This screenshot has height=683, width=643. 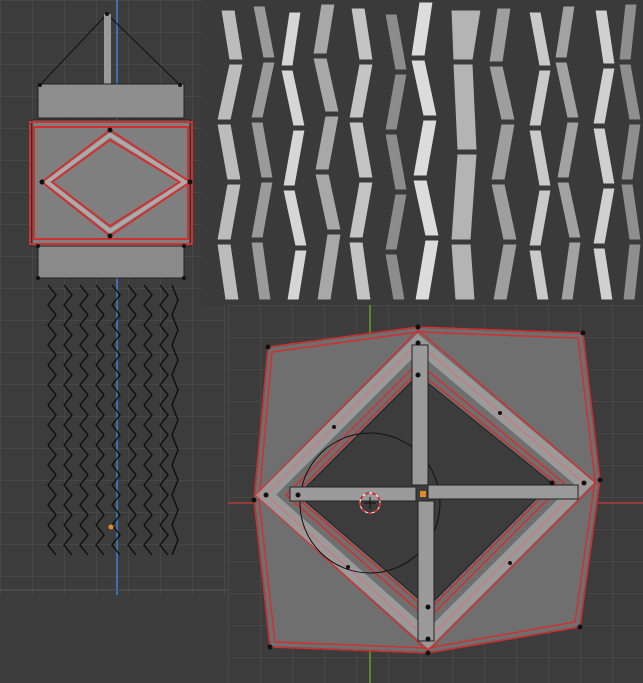 I want to click on mesh-strands, so click(x=113, y=420).